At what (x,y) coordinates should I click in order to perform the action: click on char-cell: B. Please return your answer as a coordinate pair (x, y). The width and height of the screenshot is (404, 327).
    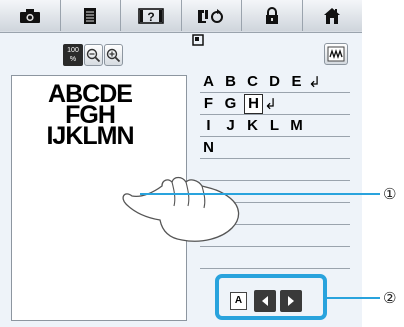
    Looking at the image, I should click on (230, 81).